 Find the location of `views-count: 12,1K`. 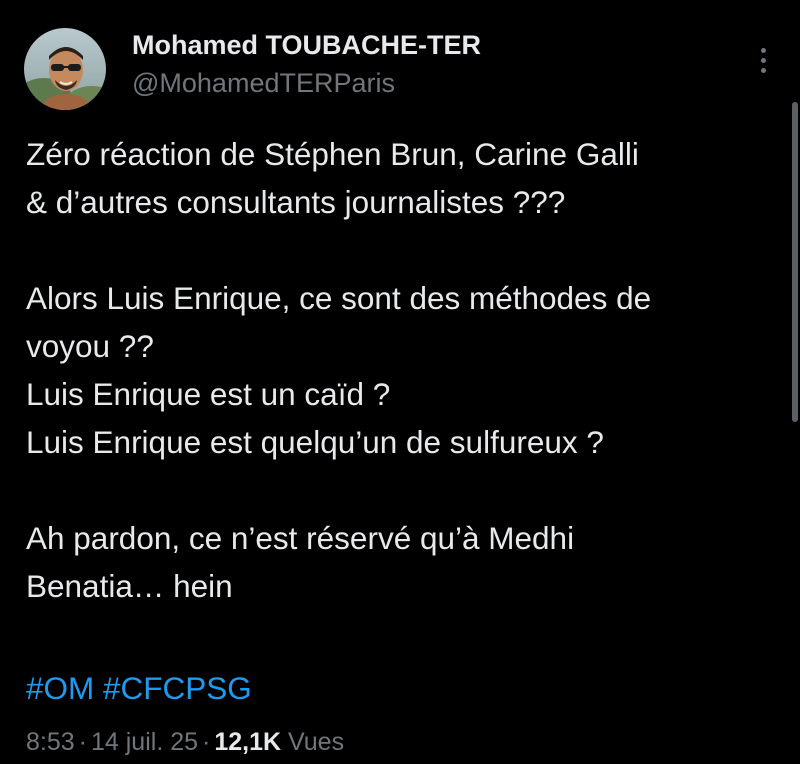

views-count: 12,1K is located at coordinates (247, 742).